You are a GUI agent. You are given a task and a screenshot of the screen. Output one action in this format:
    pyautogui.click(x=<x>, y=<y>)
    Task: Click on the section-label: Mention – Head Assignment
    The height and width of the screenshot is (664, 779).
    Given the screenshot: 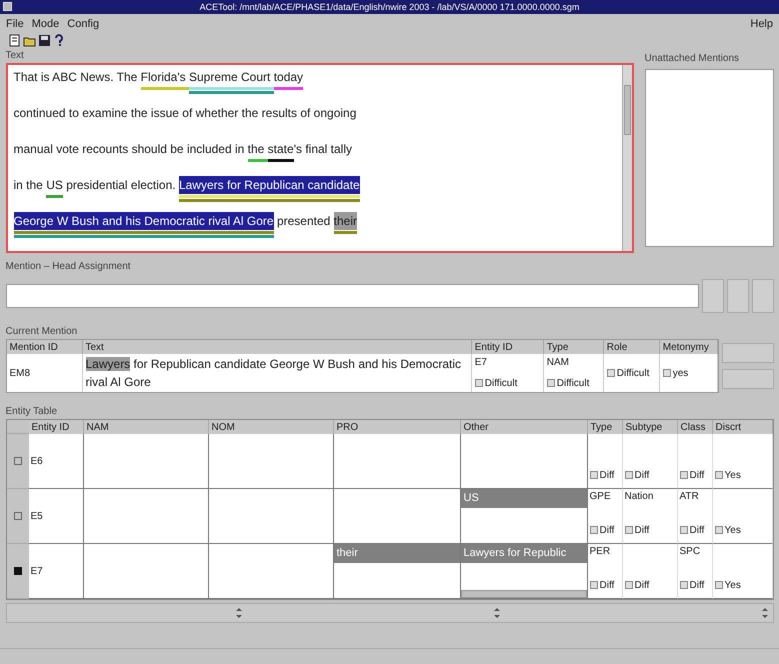 What is the action you would take?
    pyautogui.click(x=69, y=267)
    